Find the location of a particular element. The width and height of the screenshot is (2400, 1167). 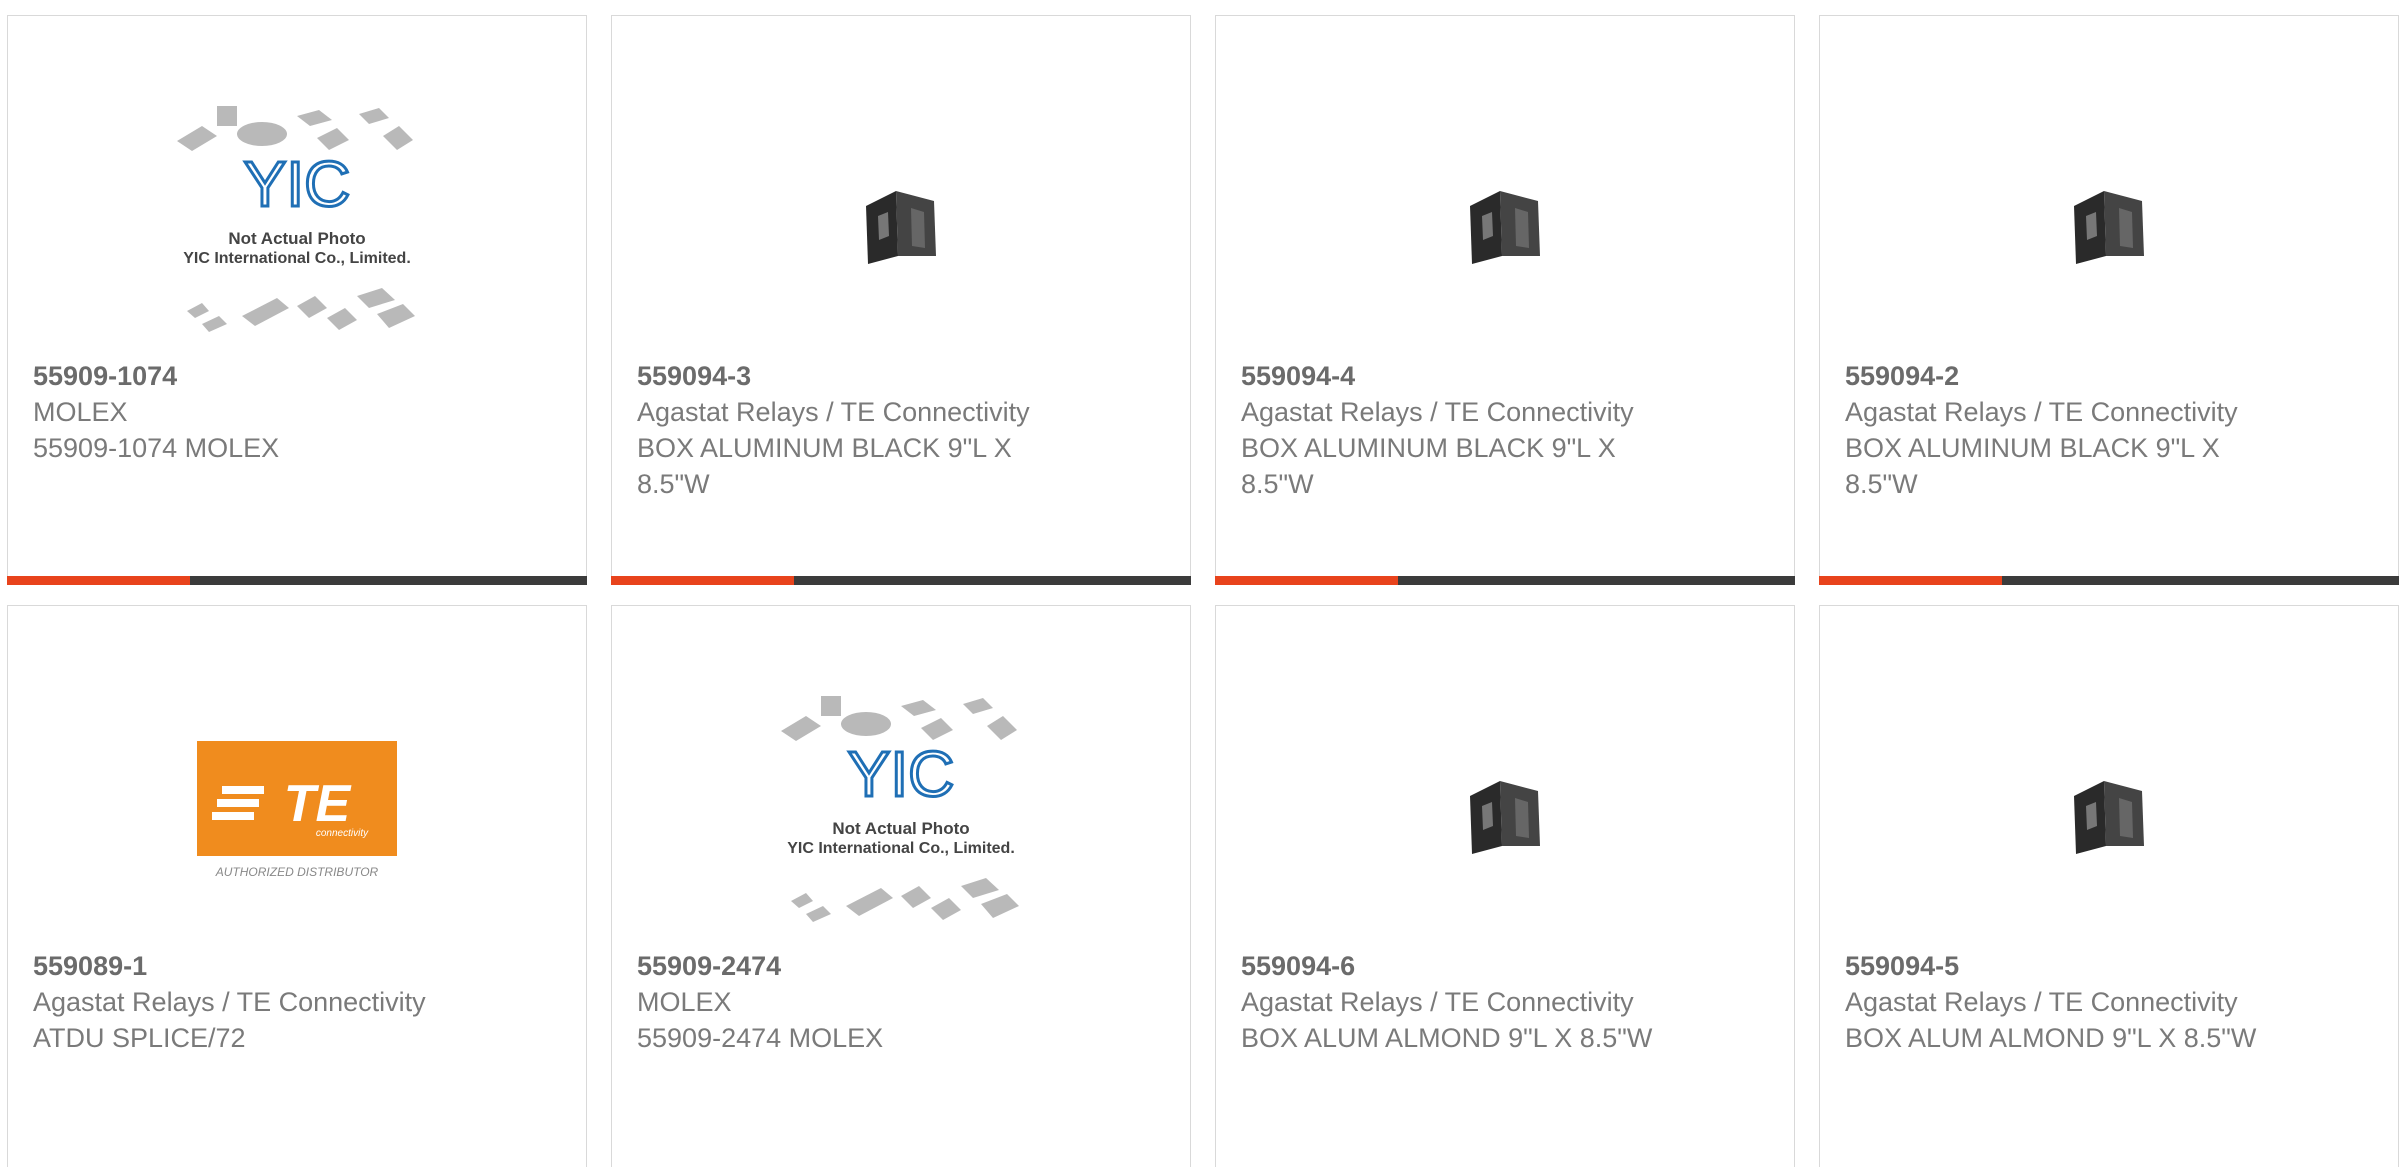

svg-text: connectivity is located at coordinates (342, 833).